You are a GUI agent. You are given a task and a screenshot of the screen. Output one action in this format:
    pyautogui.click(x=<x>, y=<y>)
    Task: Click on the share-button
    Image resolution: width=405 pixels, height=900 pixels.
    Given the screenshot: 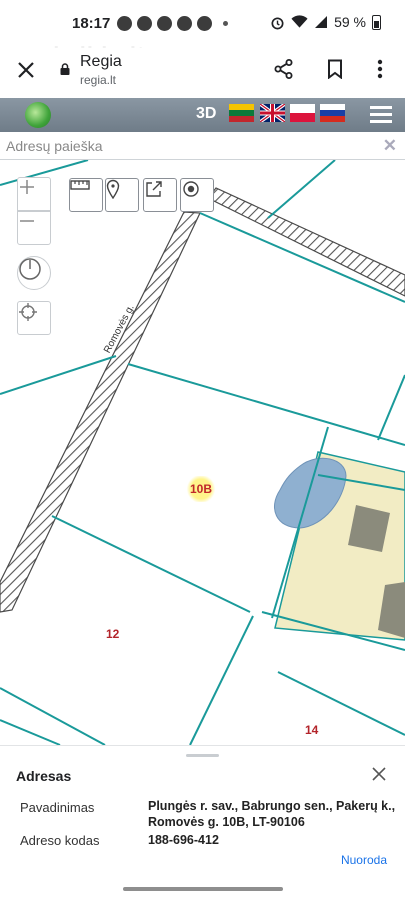 What is the action you would take?
    pyautogui.click(x=284, y=69)
    